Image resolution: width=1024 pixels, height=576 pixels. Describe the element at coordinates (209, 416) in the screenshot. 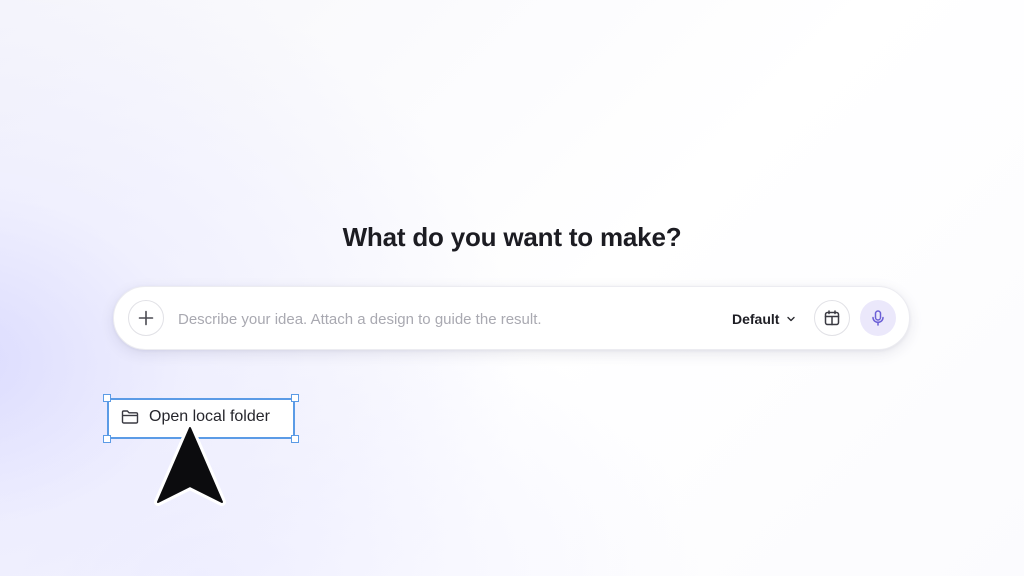

I see `open-local-folder-label: Open local folder` at that location.